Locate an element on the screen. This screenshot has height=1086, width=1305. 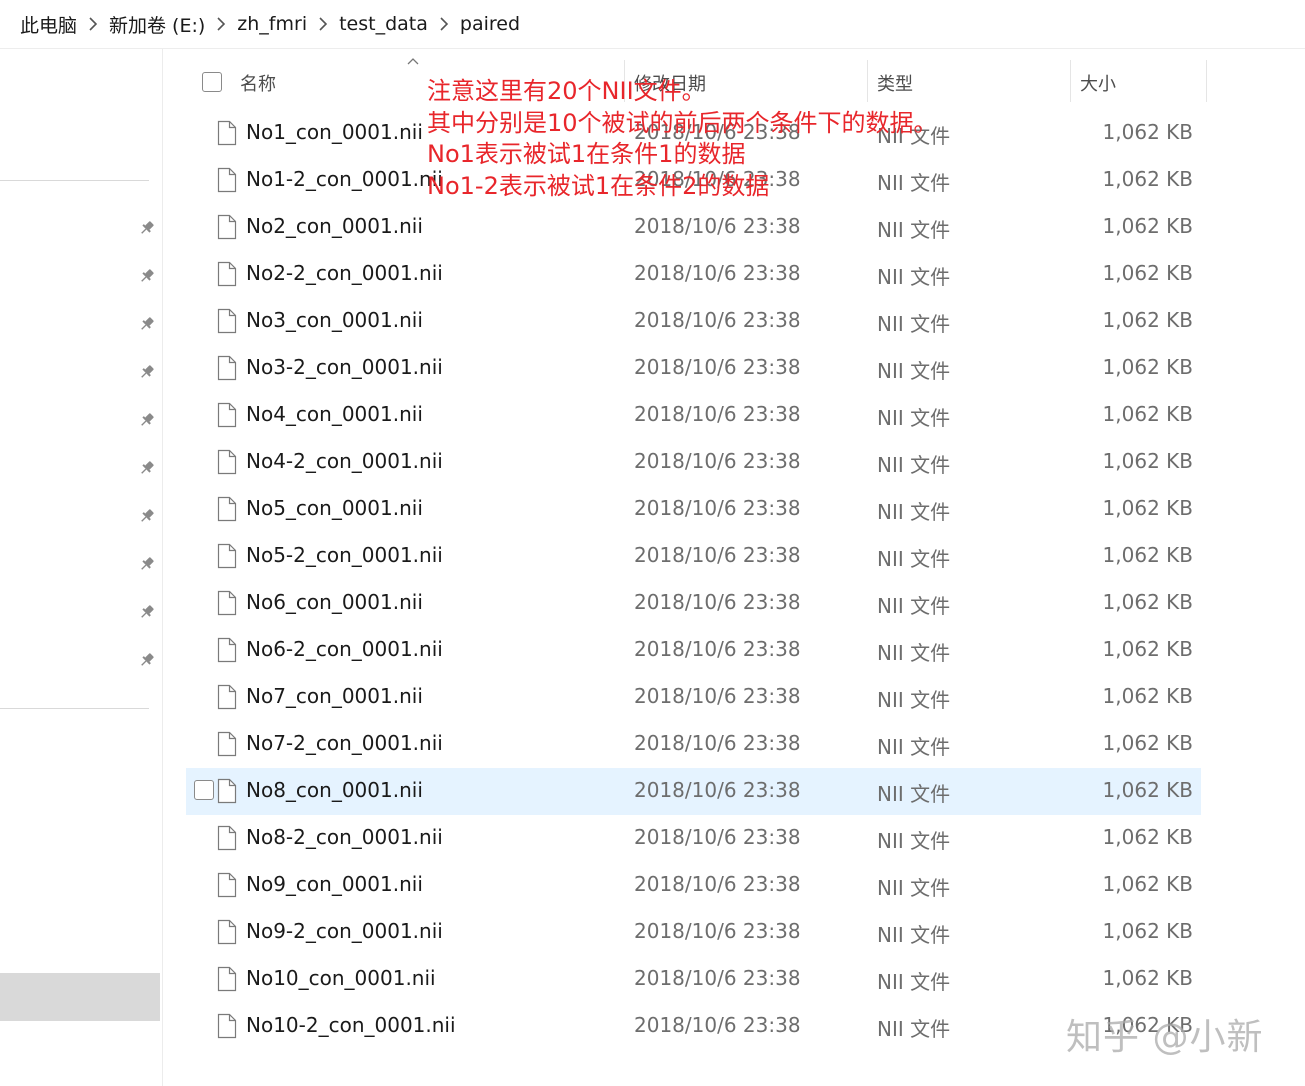
column-name: 名称 is located at coordinates (258, 83).